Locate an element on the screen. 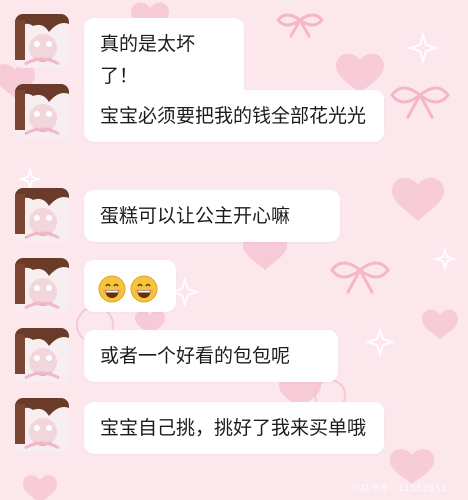 The image size is (468, 500). message-text: 蛋糕可以让公主开心嘛 is located at coordinates (195, 216).